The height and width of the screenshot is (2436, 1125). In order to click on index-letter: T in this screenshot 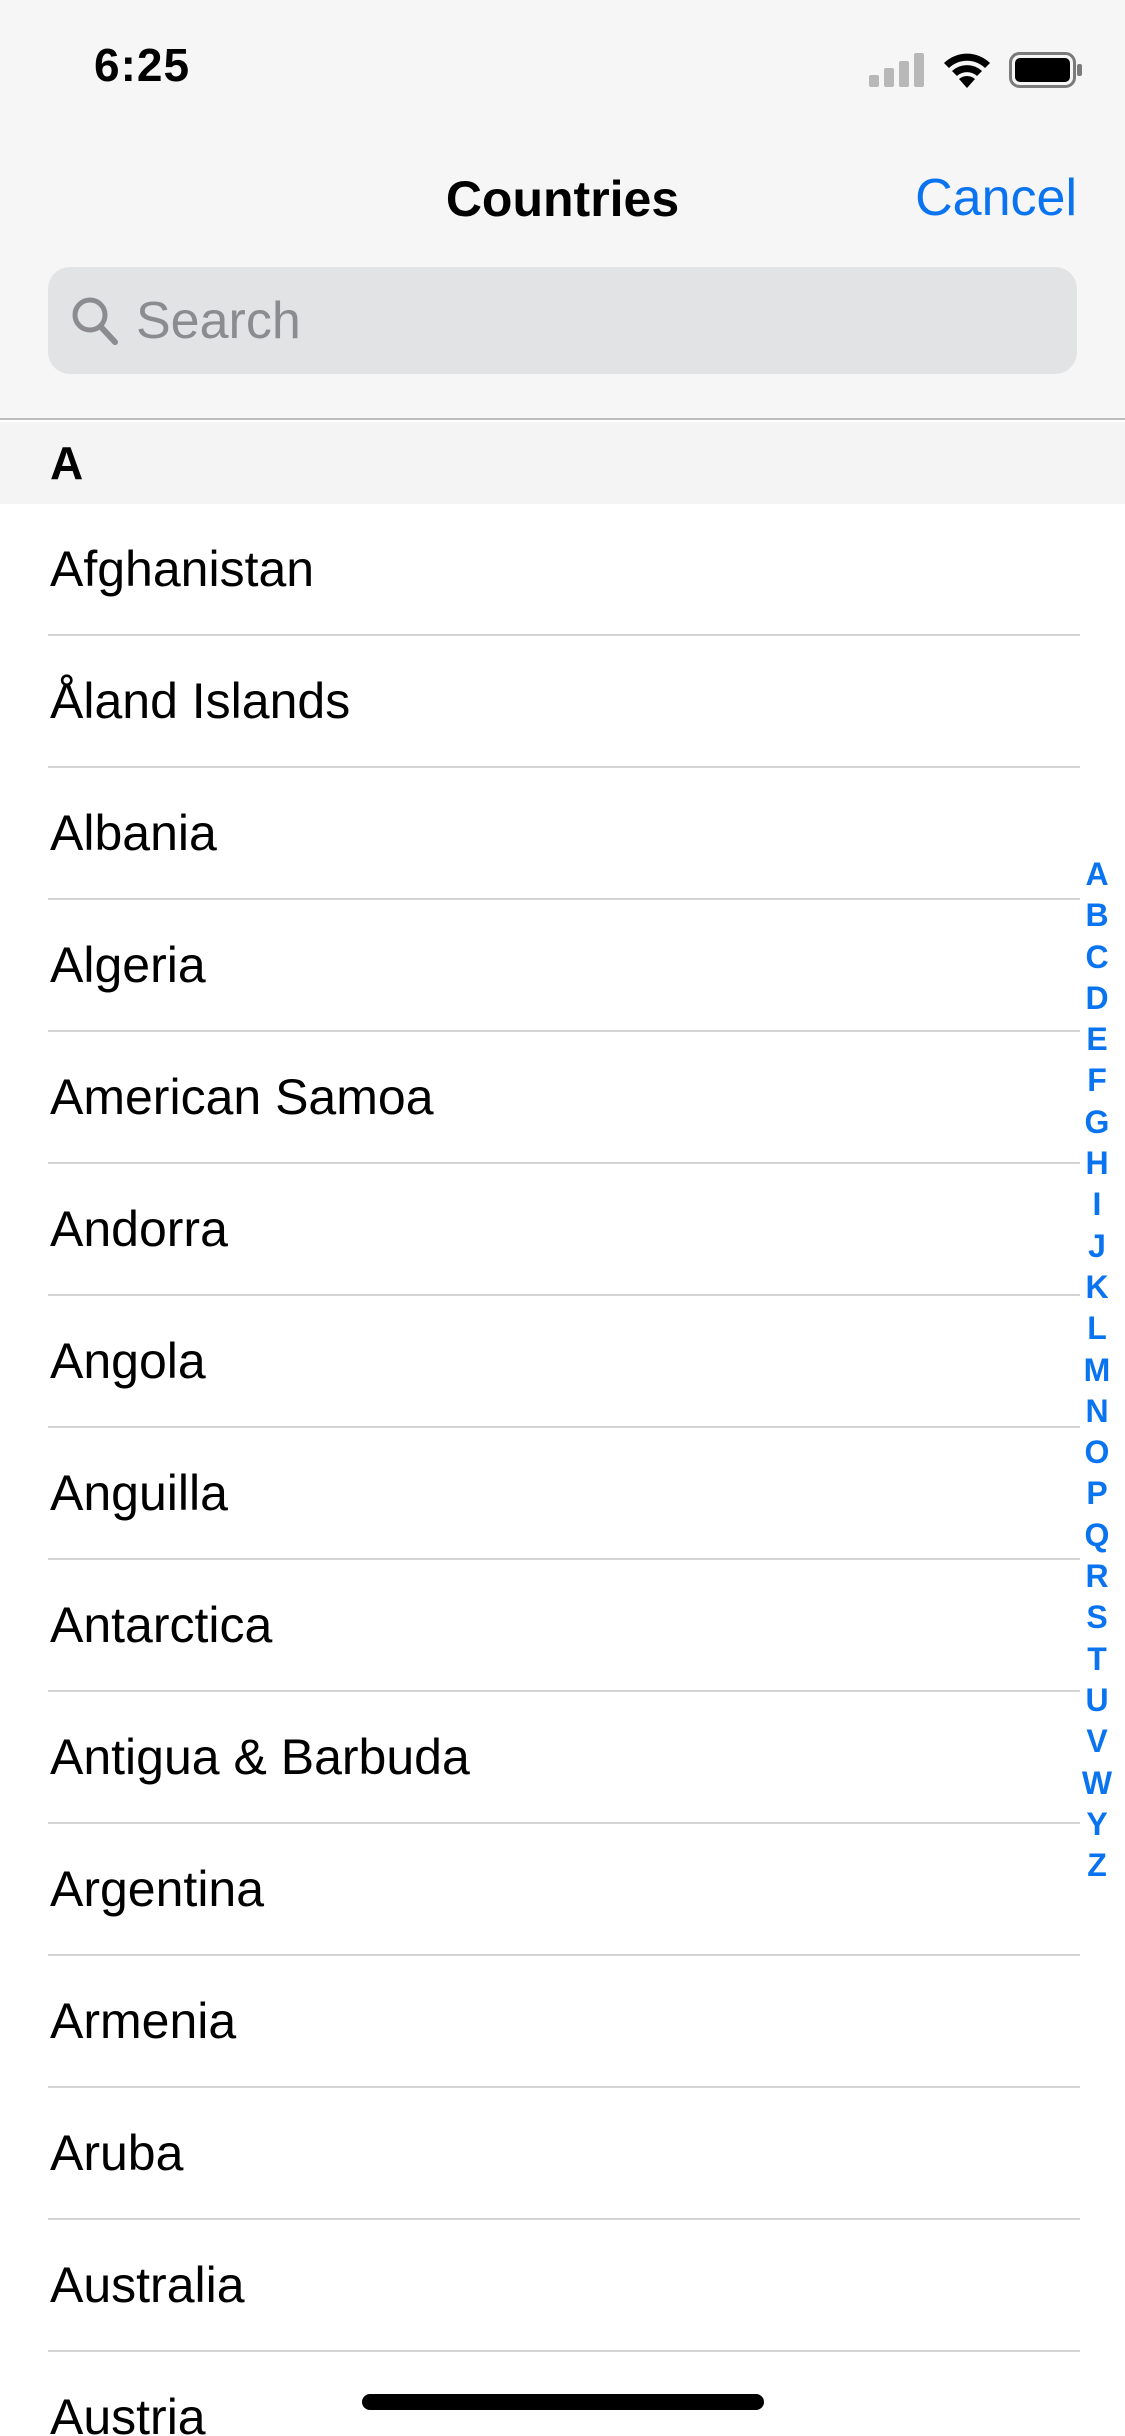, I will do `click(1097, 1659)`.